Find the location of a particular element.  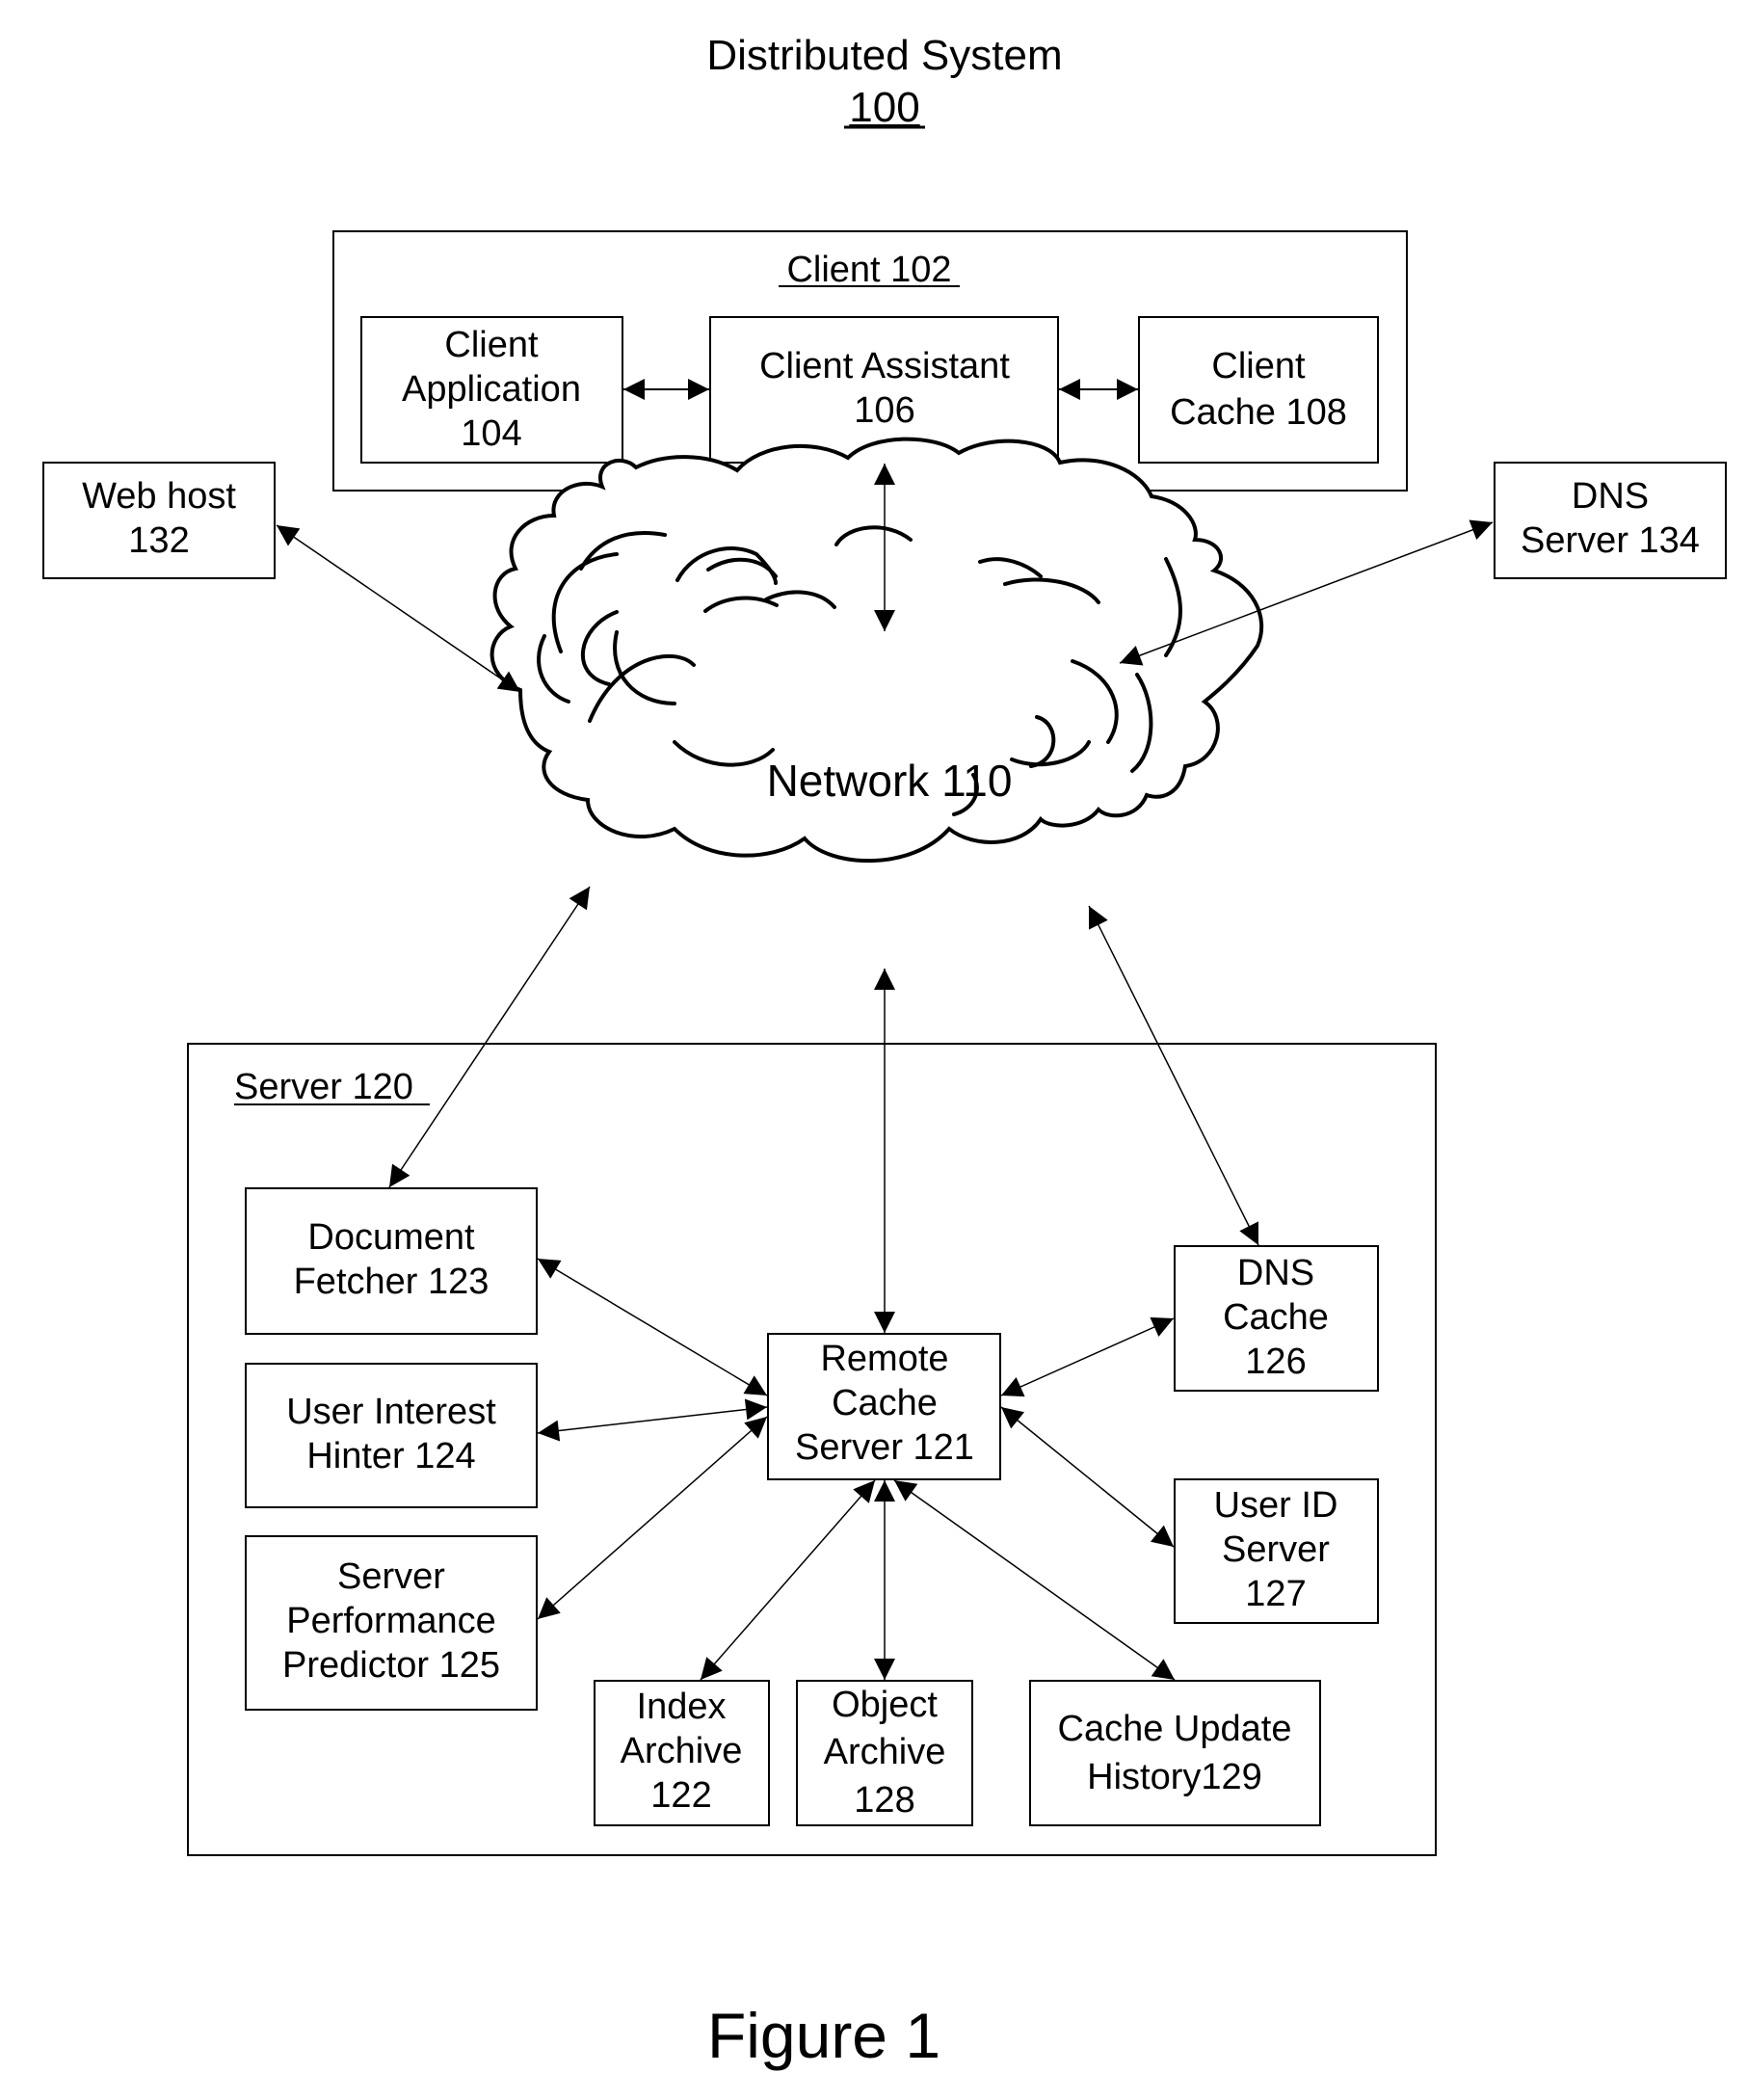

object-archive-box: Object Archive 128 is located at coordinates (884, 1753).